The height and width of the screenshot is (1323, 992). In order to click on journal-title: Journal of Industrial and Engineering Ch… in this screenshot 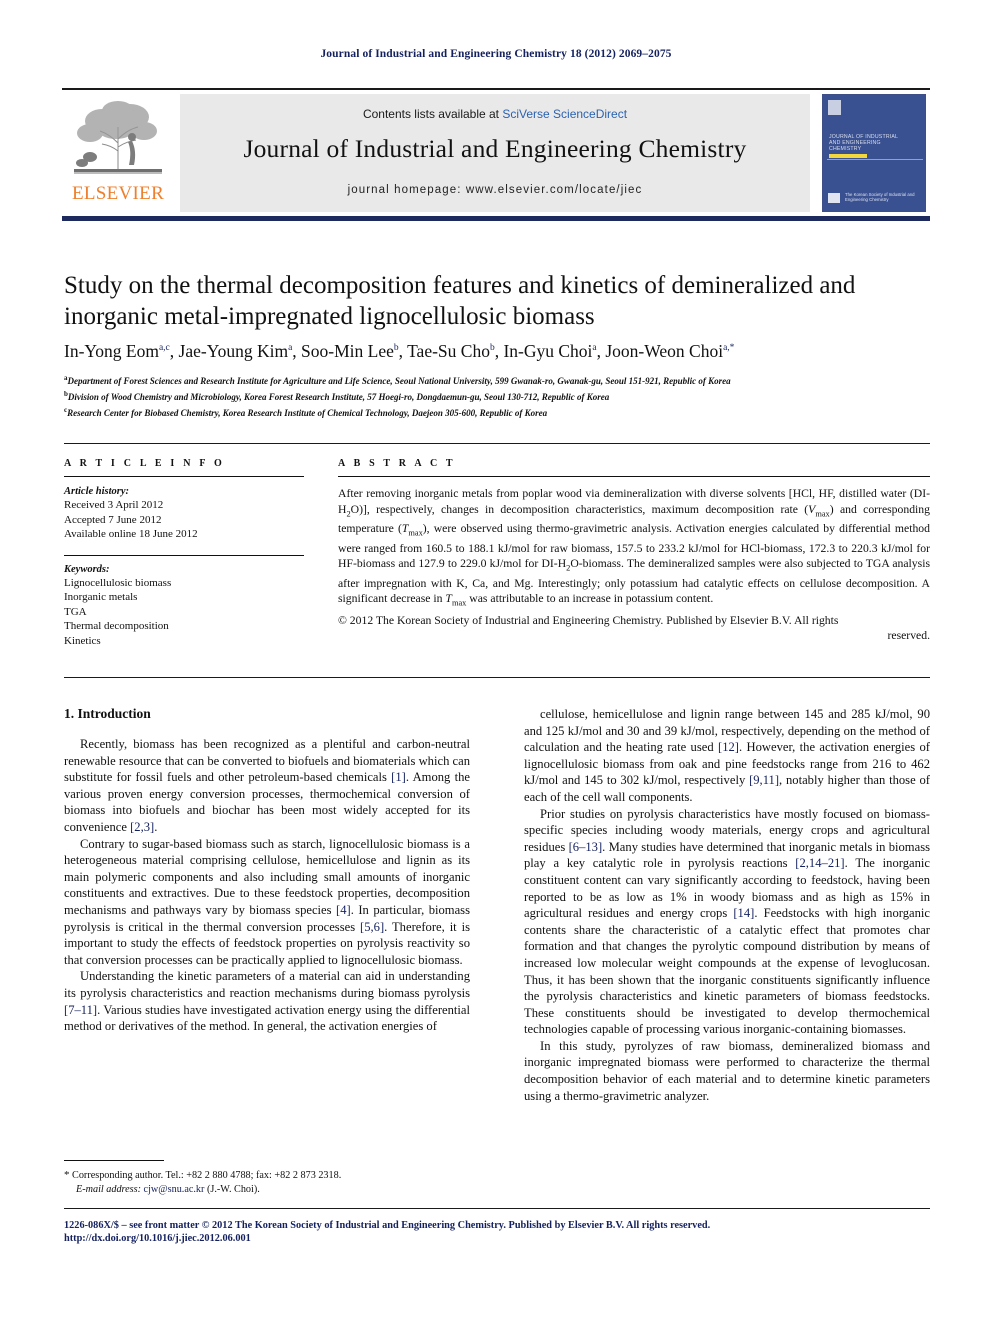, I will do `click(495, 148)`.